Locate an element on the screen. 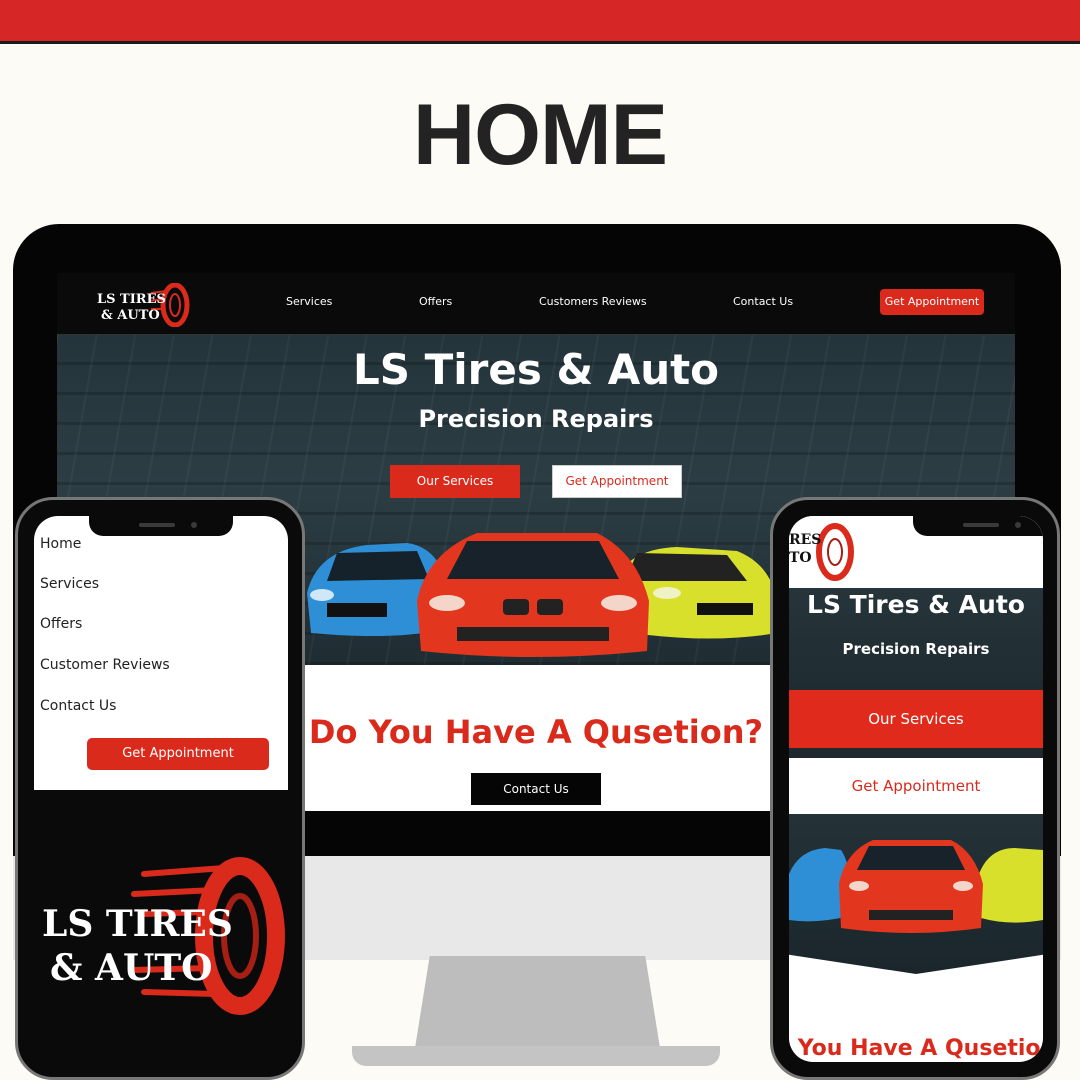  hero-subtitle: Precision Repairs is located at coordinates (536, 419).